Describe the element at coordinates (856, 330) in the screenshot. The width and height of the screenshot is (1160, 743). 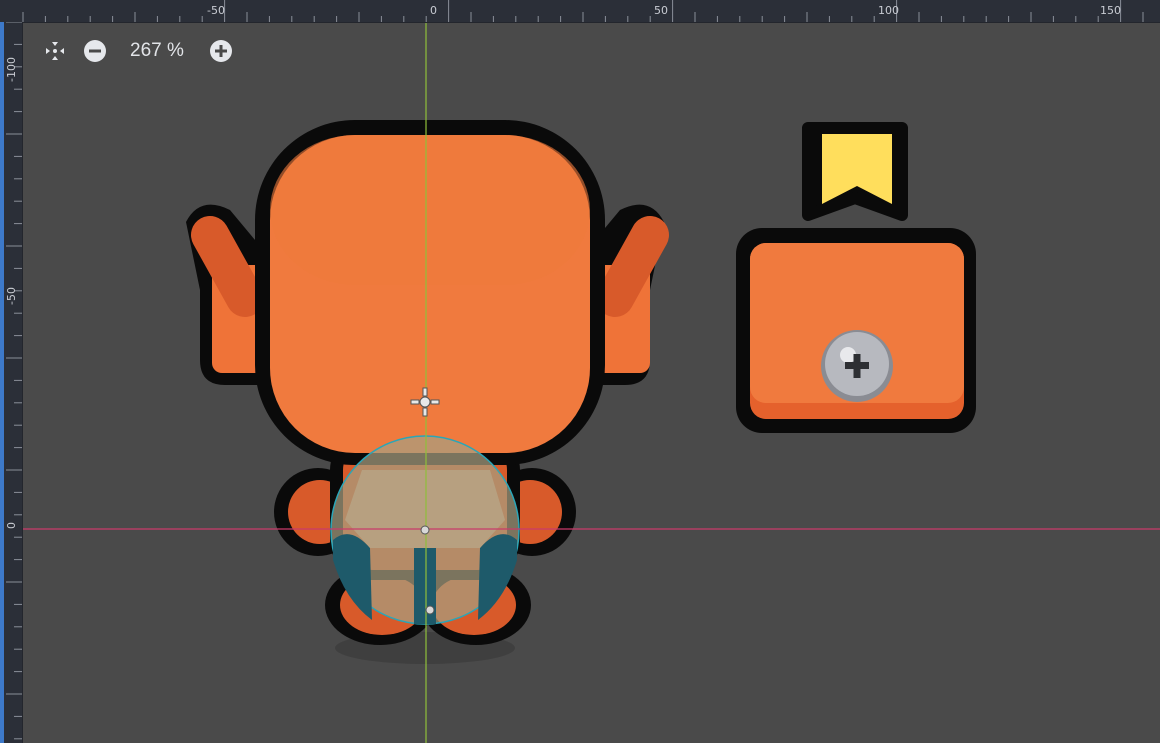
I see `crate-sprite` at that location.